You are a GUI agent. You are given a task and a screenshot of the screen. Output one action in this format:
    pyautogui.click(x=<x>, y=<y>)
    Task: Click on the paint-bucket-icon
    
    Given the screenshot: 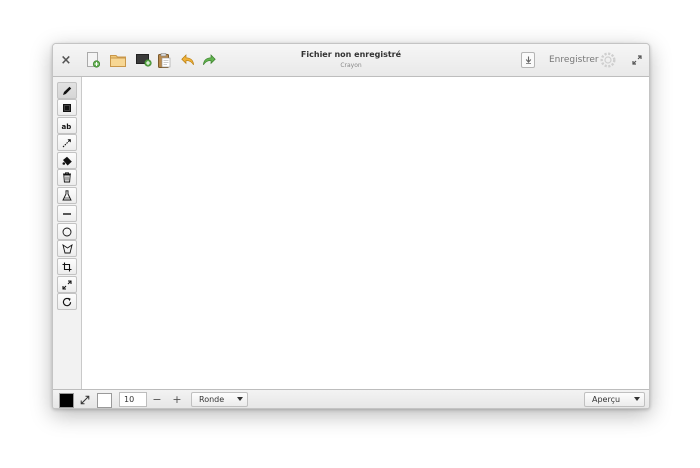 What is the action you would take?
    pyautogui.click(x=67, y=160)
    